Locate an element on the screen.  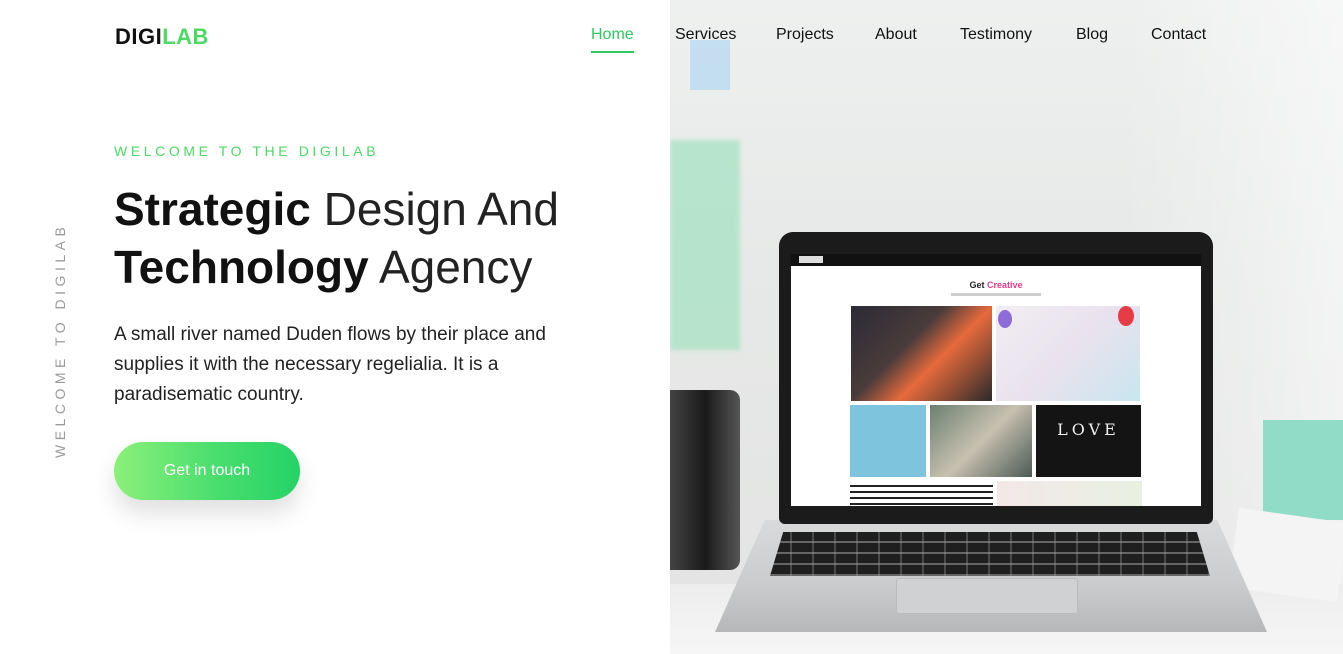
display-heading-accent: Creative is located at coordinates (1004, 285).